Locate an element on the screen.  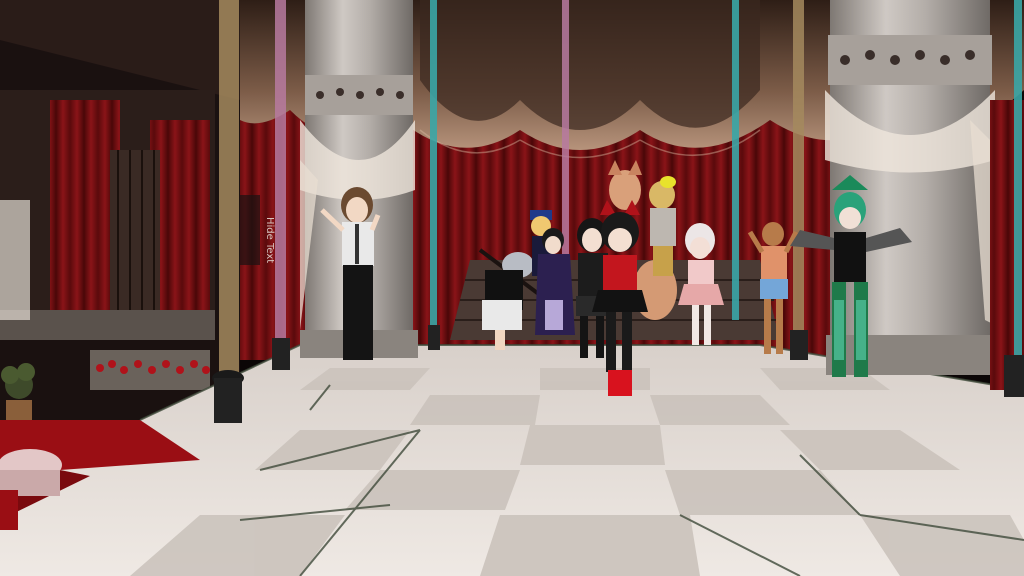
pole-pink-left is located at coordinates (280, 170).